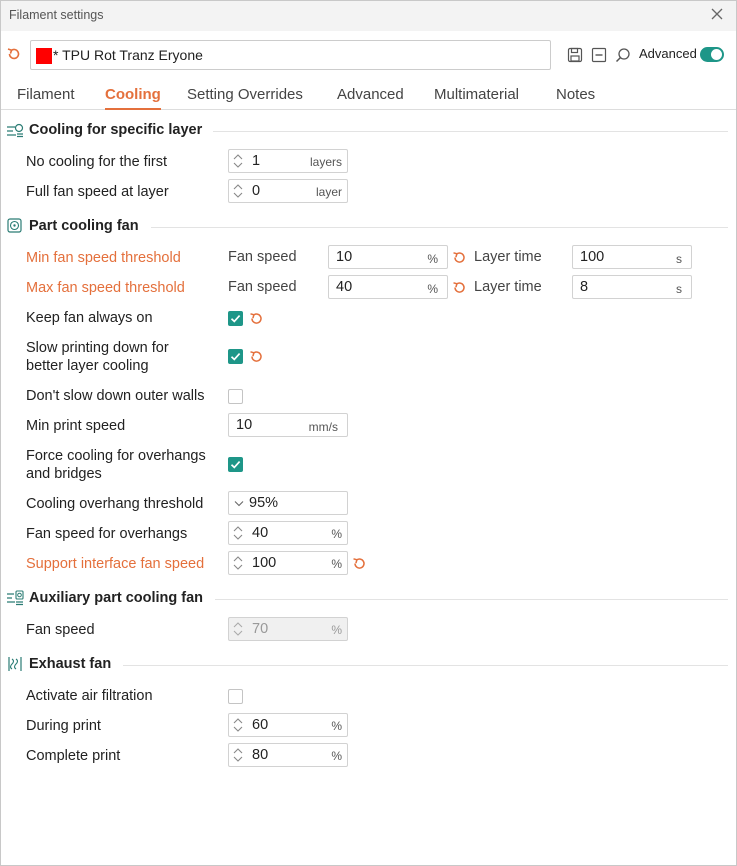 The width and height of the screenshot is (737, 866). What do you see at coordinates (115, 564) in the screenshot?
I see `support-interface-fan-label: Support interface fan speed` at bounding box center [115, 564].